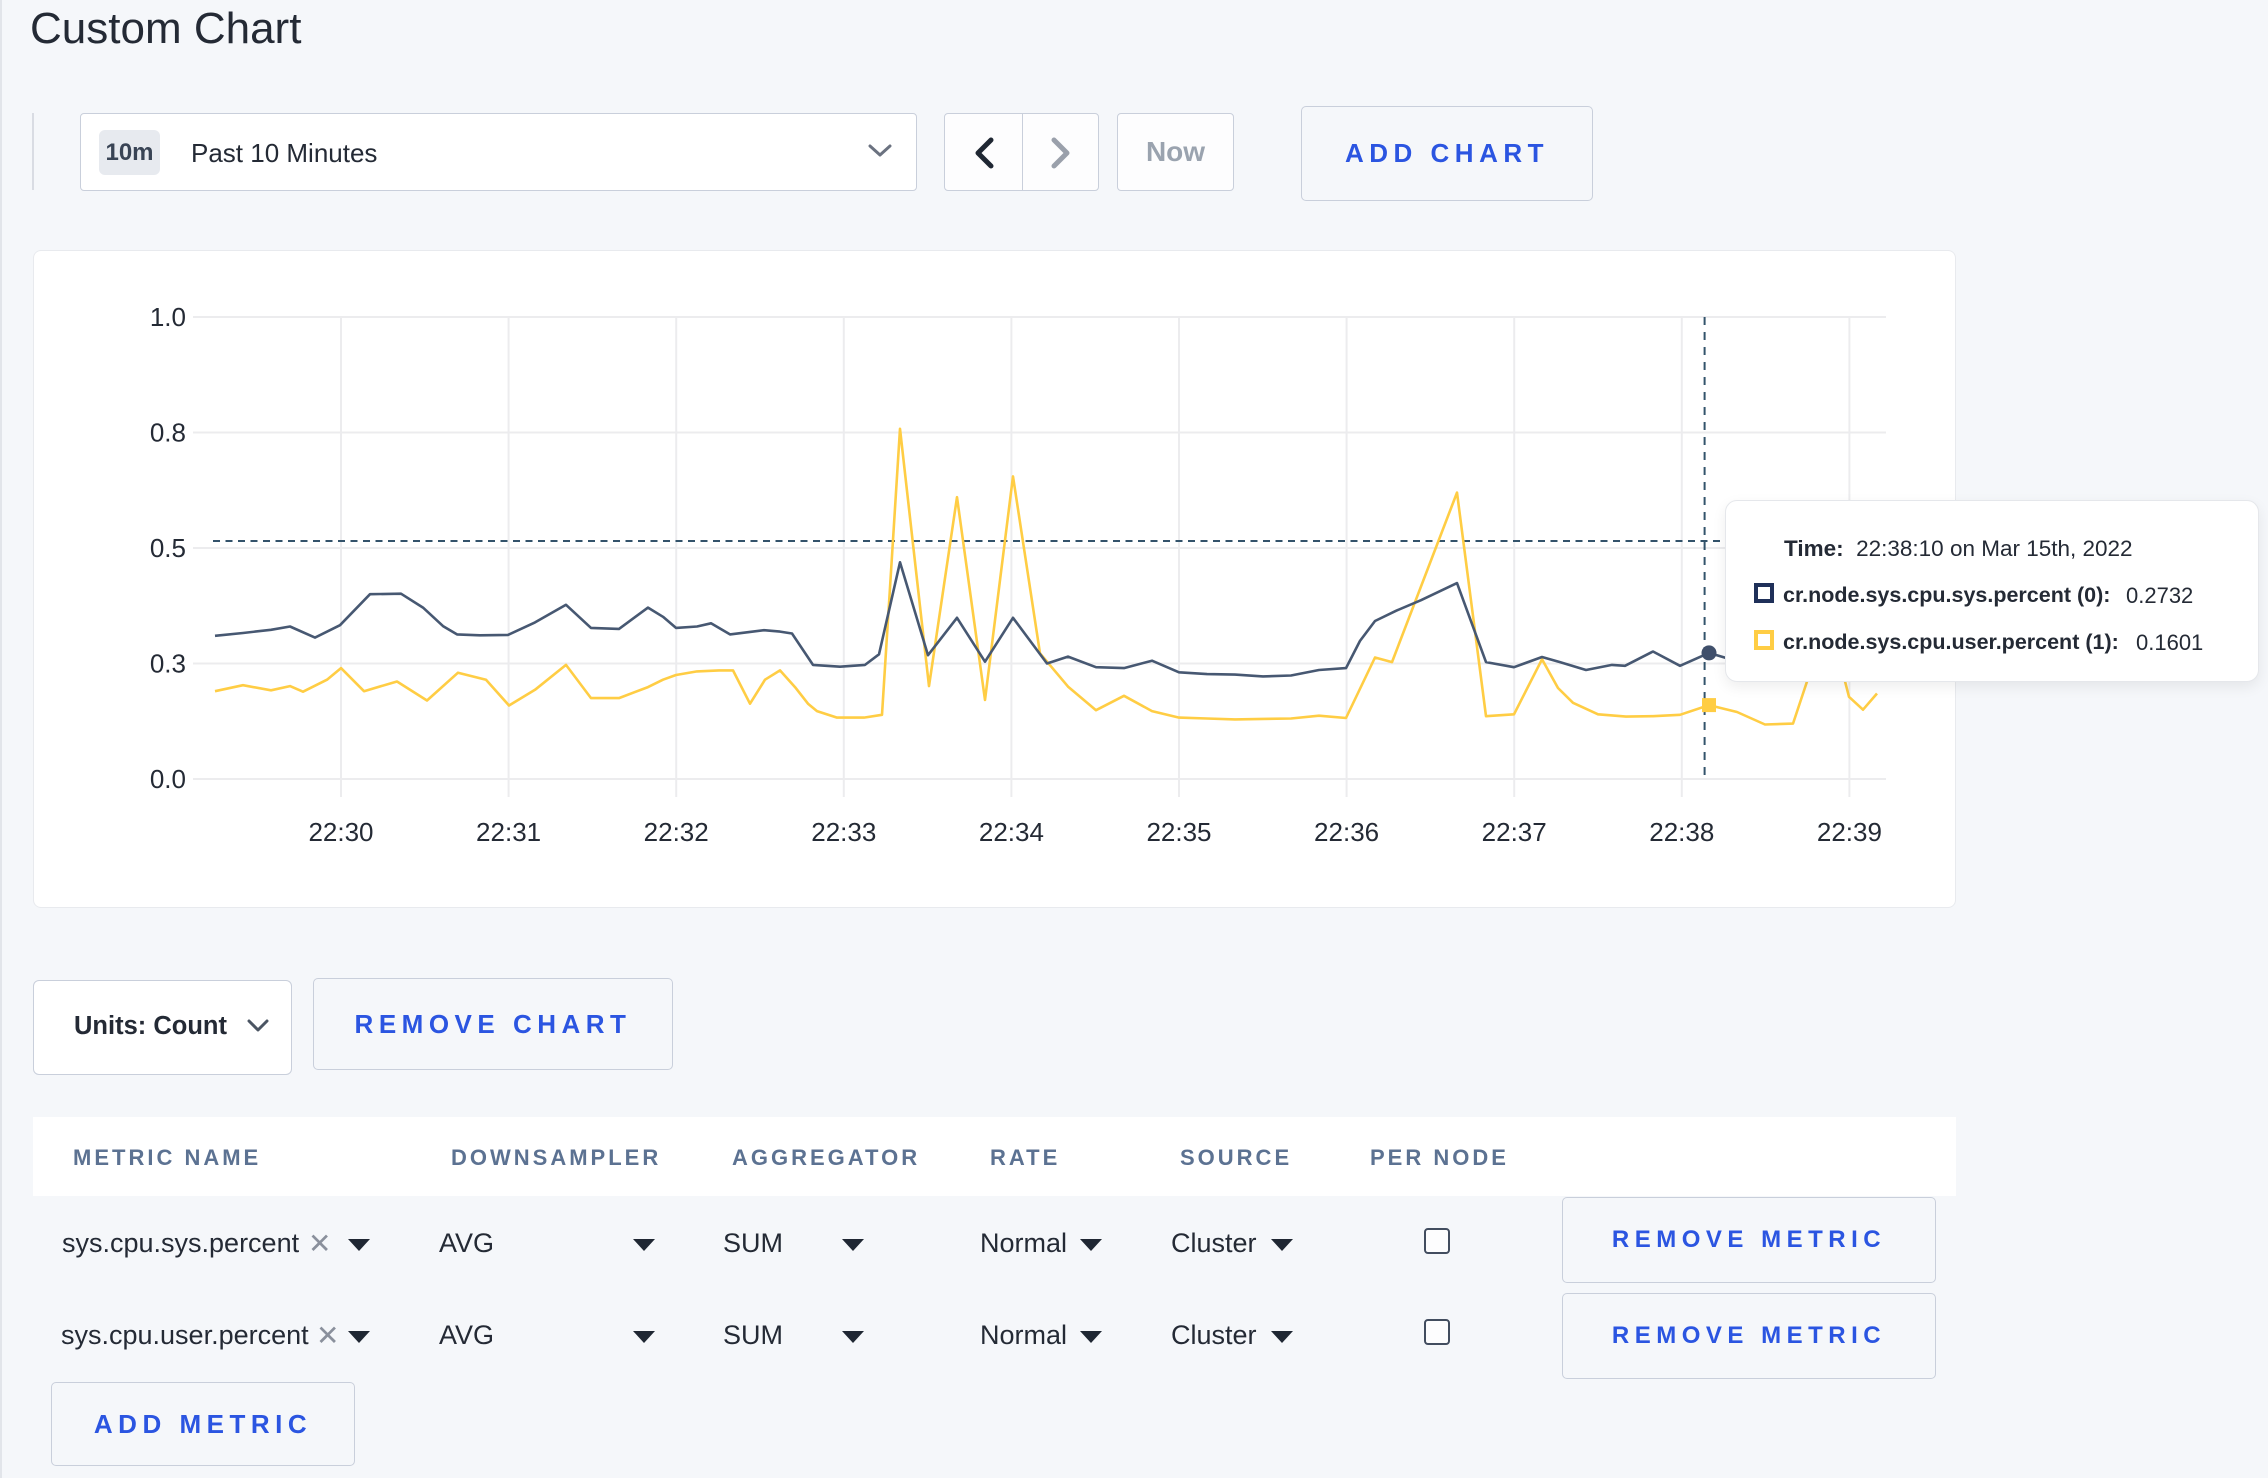 This screenshot has width=2268, height=1478. Describe the element at coordinates (1011, 832) in the screenshot. I see `svg-text: 22:34` at that location.